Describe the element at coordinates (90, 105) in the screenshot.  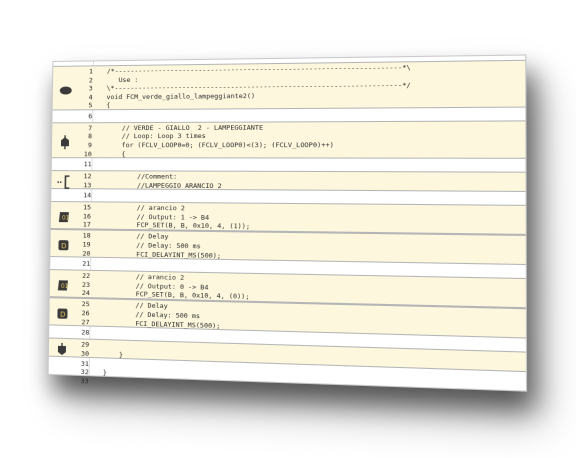
I see `line-number: 5` at that location.